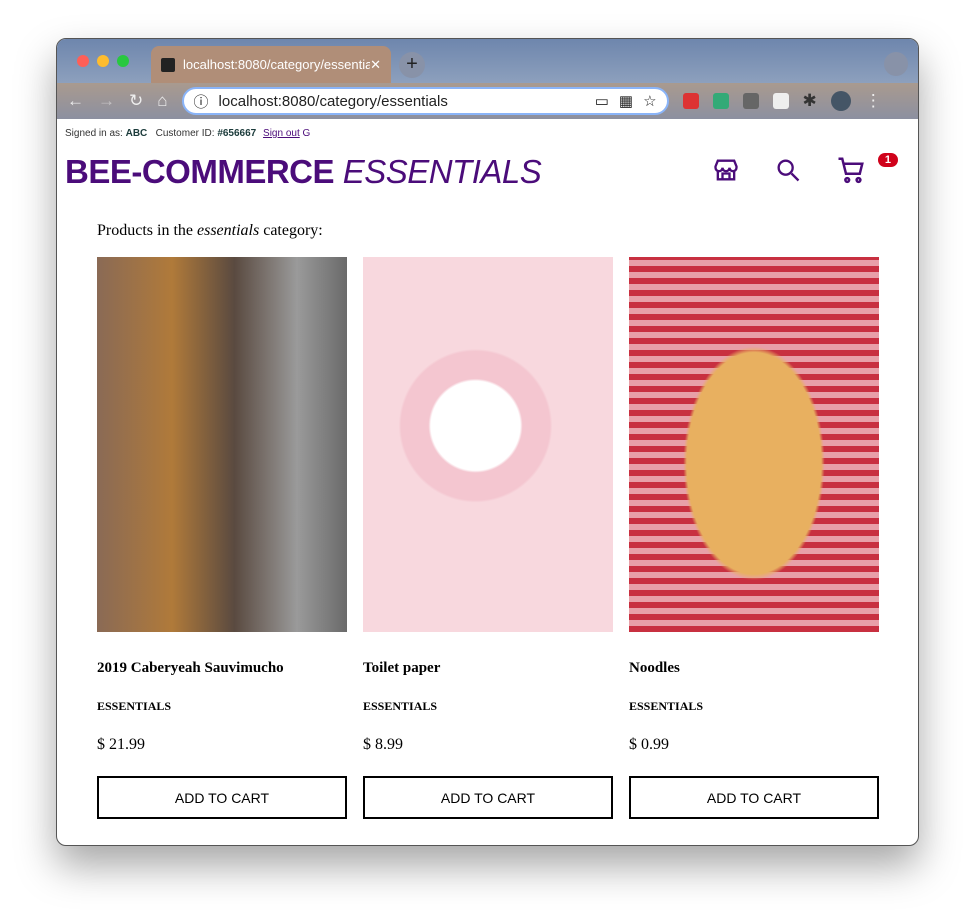 The height and width of the screenshot is (920, 975). What do you see at coordinates (873, 101) in the screenshot?
I see `menu-icon: ⋮` at bounding box center [873, 101].